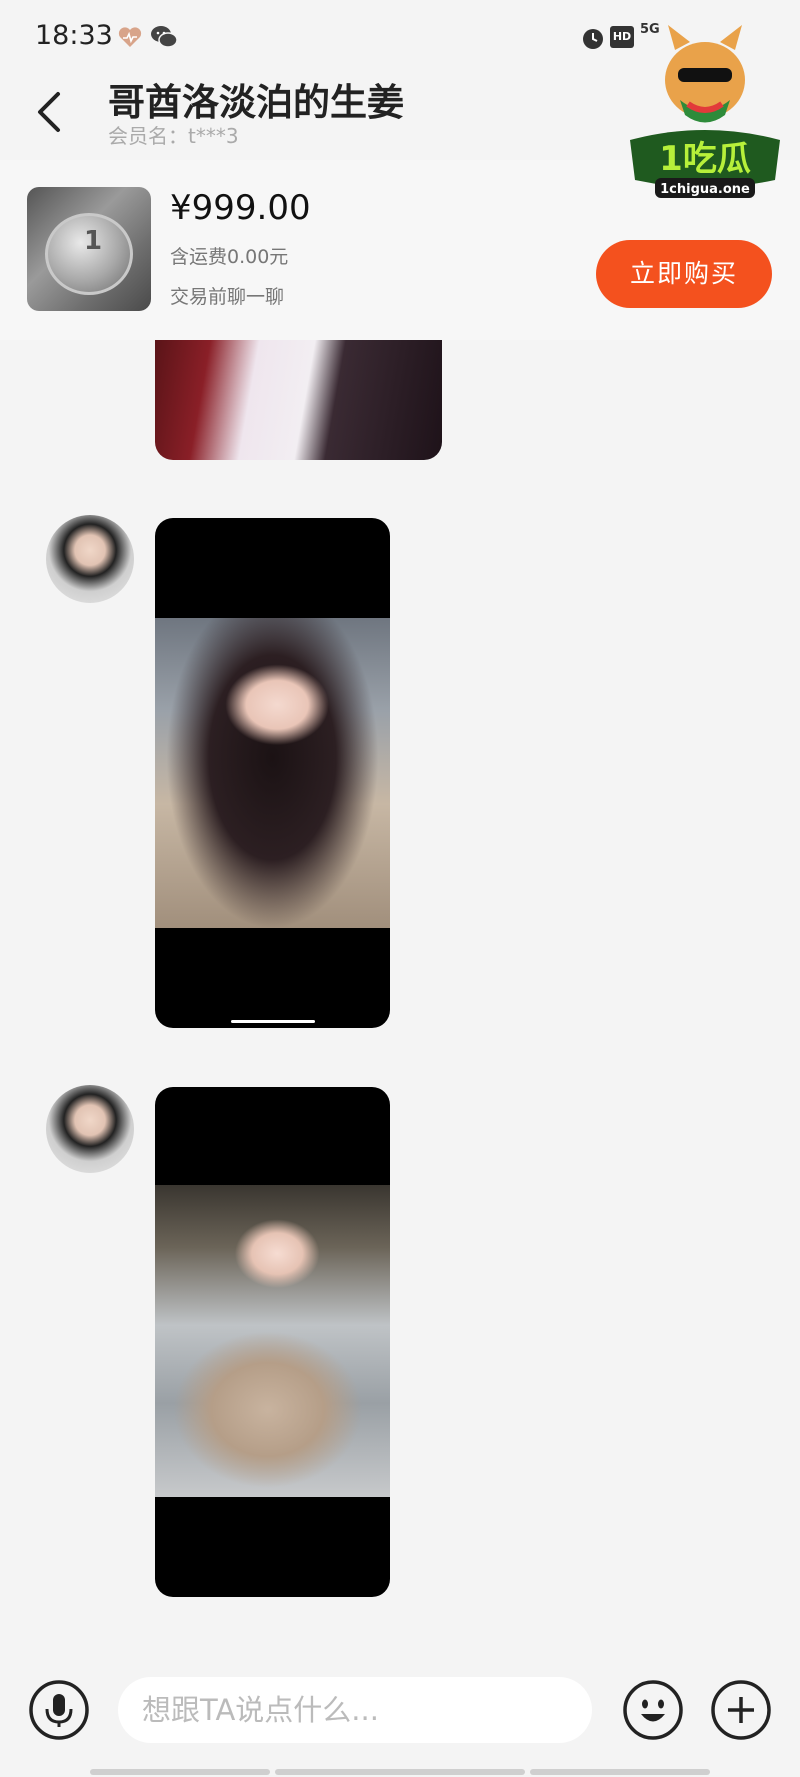 The image size is (800, 1777). I want to click on input-bar, so click(400, 1721).